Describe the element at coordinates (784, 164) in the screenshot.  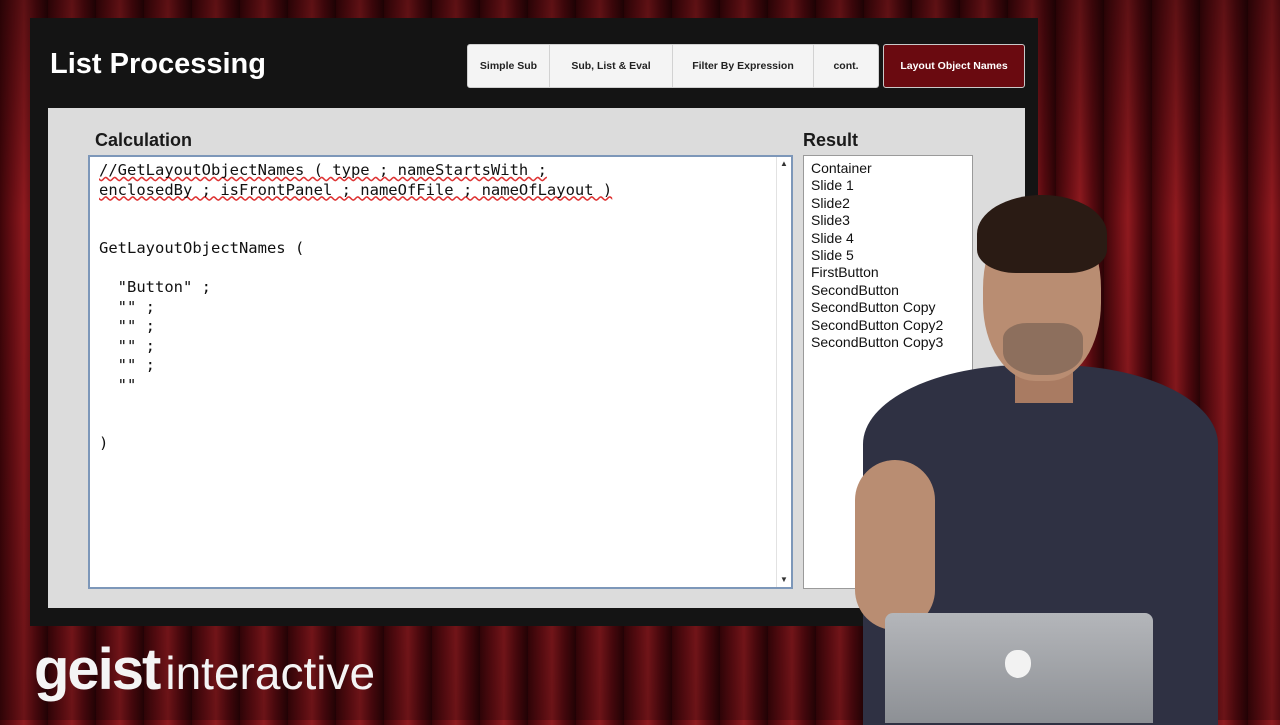
I see `scroll-up-arrow-icon: ▲` at that location.